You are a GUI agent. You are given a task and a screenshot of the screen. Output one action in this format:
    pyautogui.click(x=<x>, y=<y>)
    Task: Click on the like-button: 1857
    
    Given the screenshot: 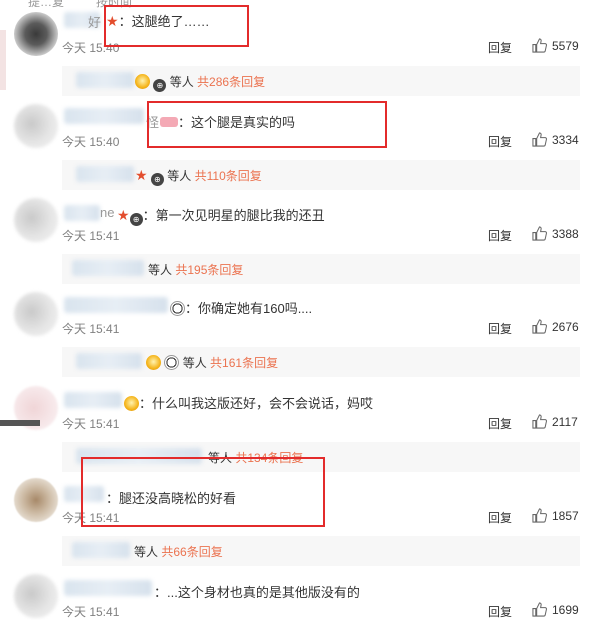 What is the action you would take?
    pyautogui.click(x=555, y=515)
    